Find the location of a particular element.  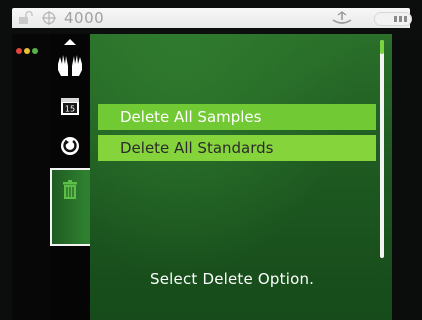

model-number: 4000 is located at coordinates (84, 18).